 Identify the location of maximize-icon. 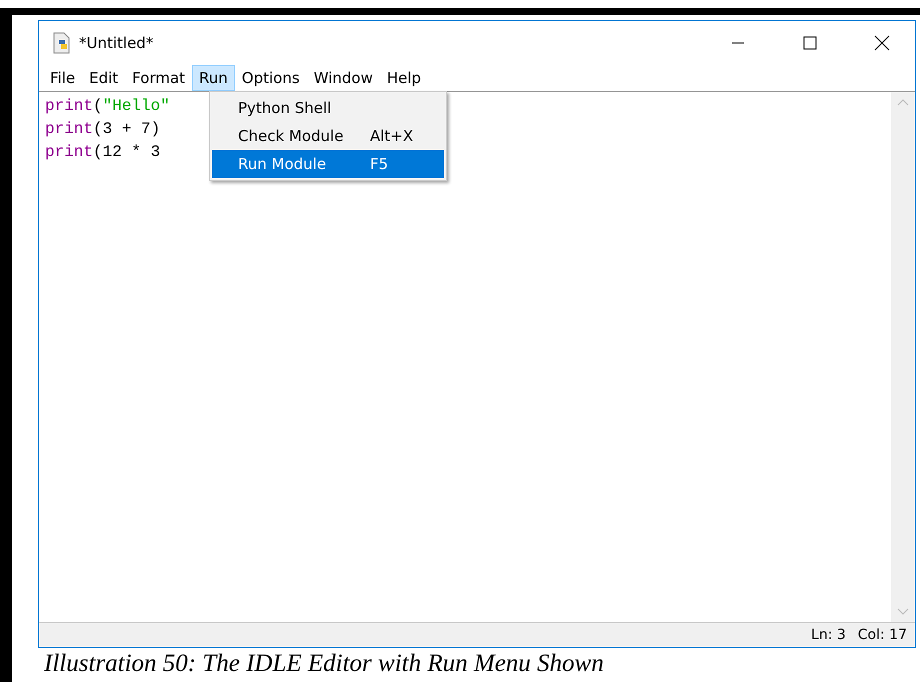
(810, 43).